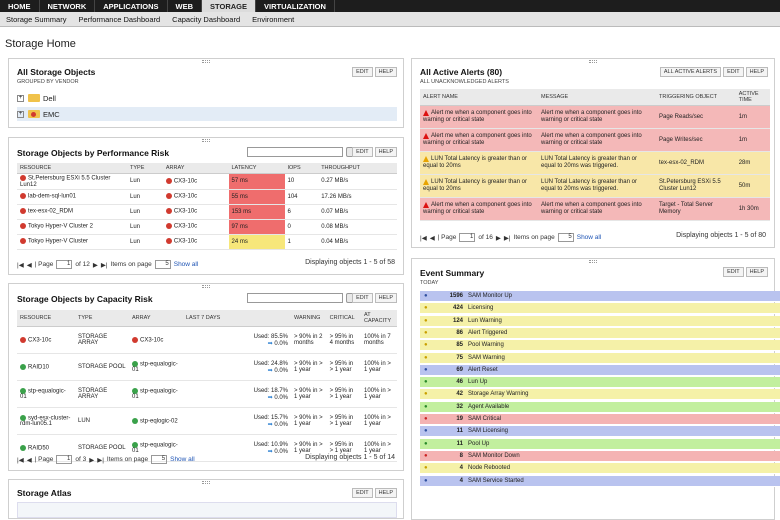 Image resolution: width=780 pixels, height=520 pixels. What do you see at coordinates (65, 182) in the screenshot?
I see `resource-link: St.Petersburg ESXi 5.5 Cluster Lun12` at bounding box center [65, 182].